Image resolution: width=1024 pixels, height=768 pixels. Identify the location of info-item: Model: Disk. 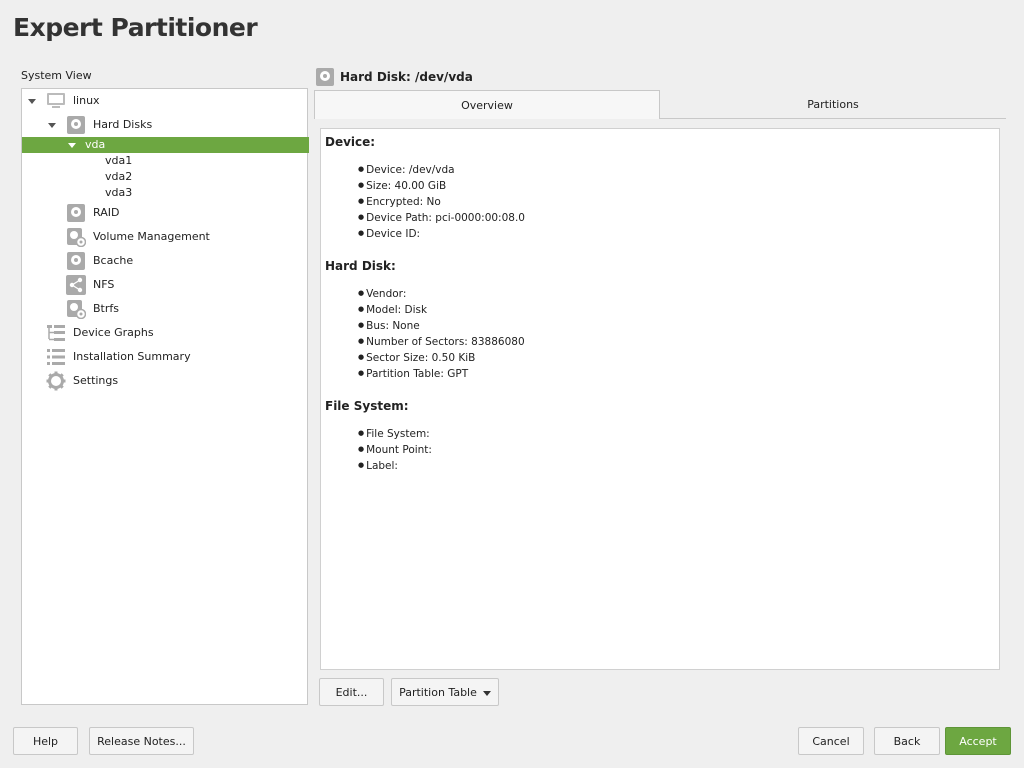
(392, 310).